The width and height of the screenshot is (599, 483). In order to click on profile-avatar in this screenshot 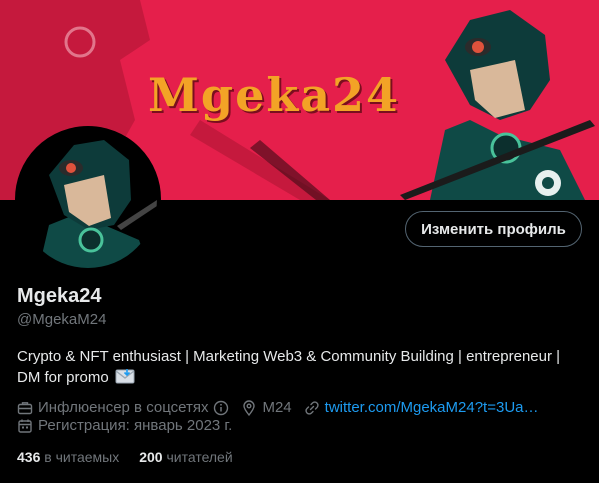, I will do `click(88, 199)`.